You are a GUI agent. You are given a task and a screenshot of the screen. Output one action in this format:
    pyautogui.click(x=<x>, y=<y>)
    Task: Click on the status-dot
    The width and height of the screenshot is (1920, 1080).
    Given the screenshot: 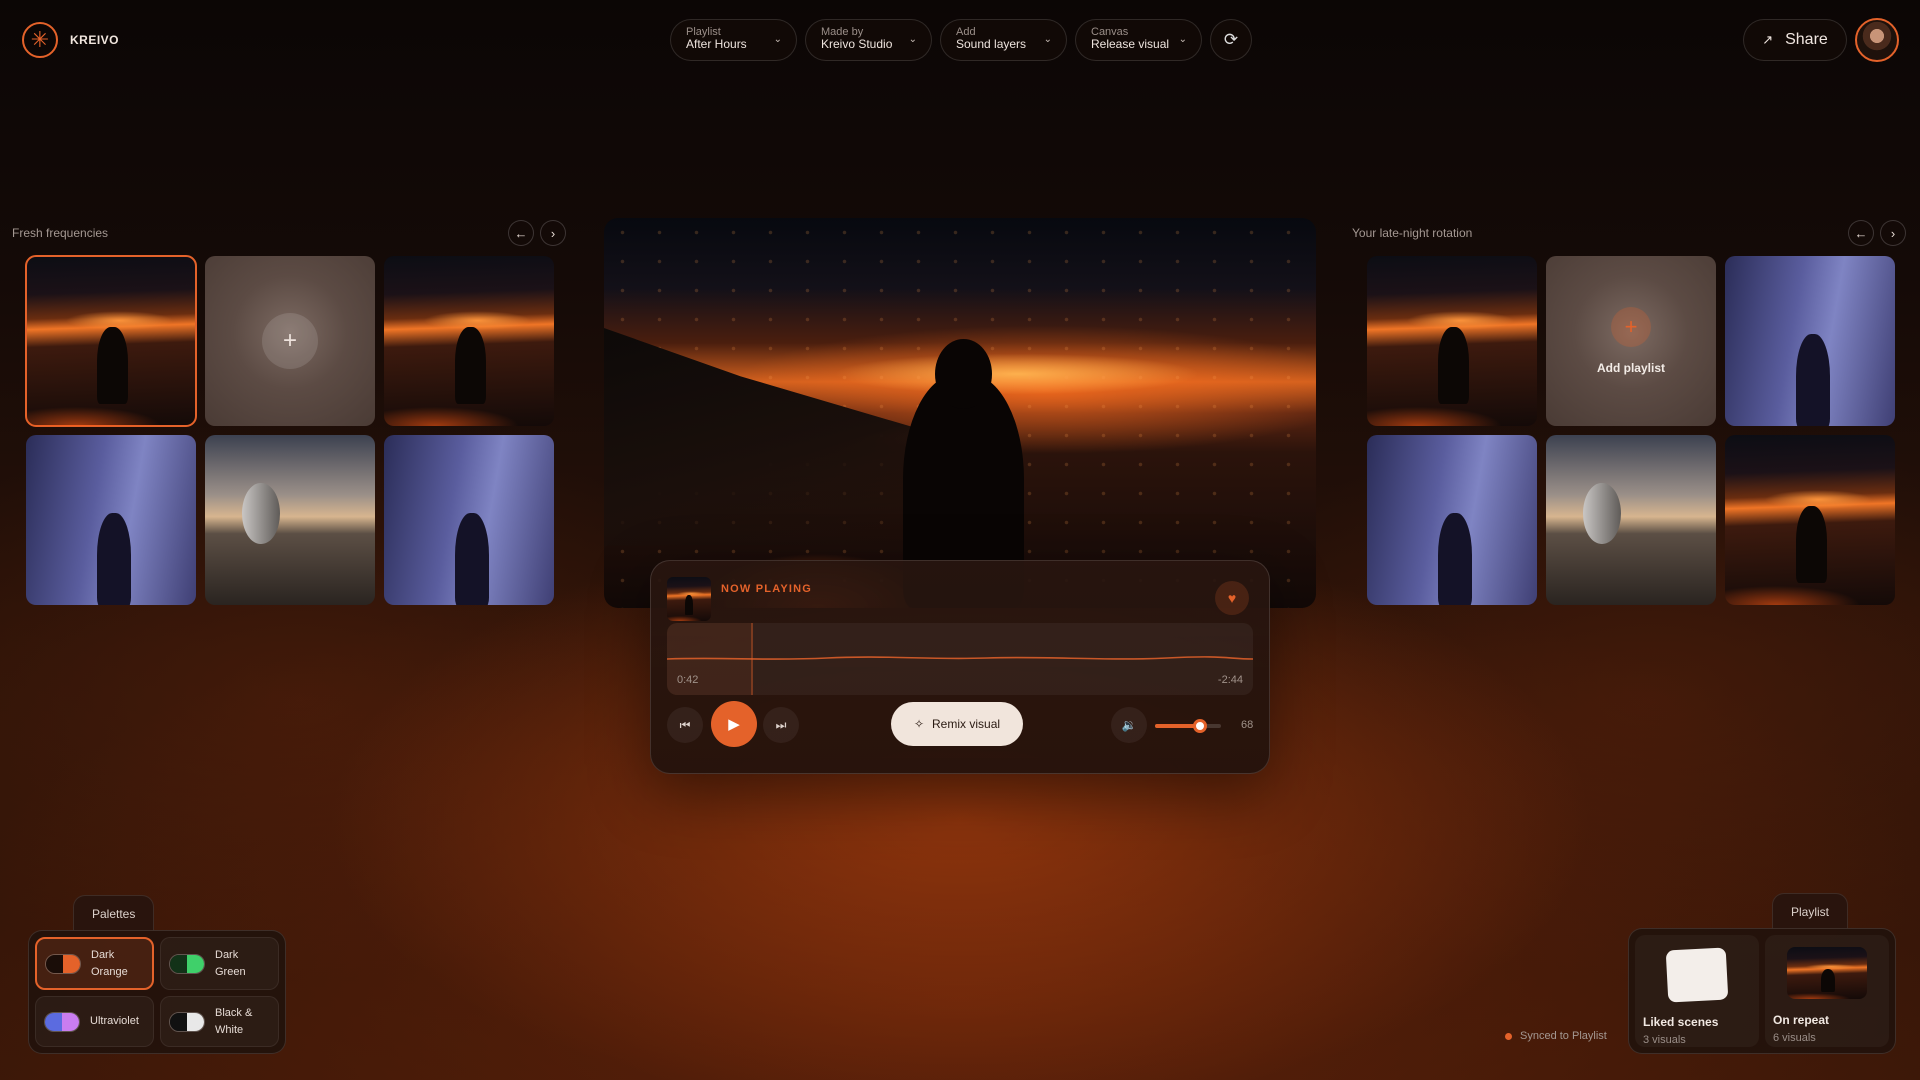 What is the action you would take?
    pyautogui.click(x=1508, y=1036)
    